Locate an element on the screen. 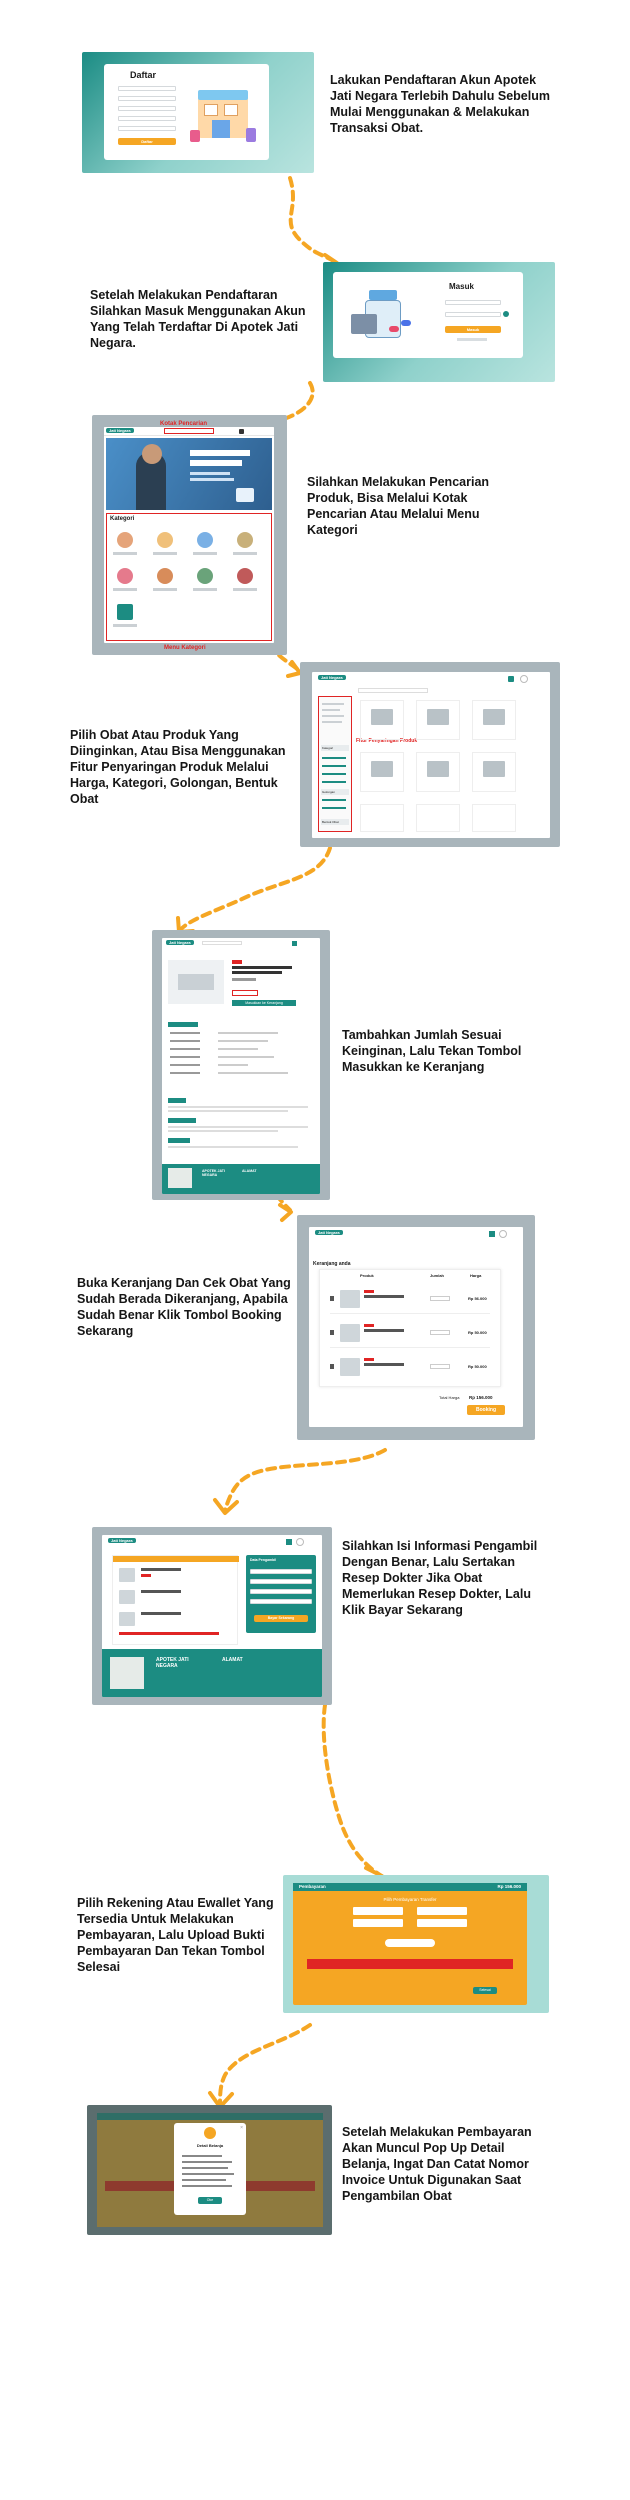 Image resolution: width=630 pixels, height=2500 pixels. cart-col-price: Harga is located at coordinates (476, 1275).